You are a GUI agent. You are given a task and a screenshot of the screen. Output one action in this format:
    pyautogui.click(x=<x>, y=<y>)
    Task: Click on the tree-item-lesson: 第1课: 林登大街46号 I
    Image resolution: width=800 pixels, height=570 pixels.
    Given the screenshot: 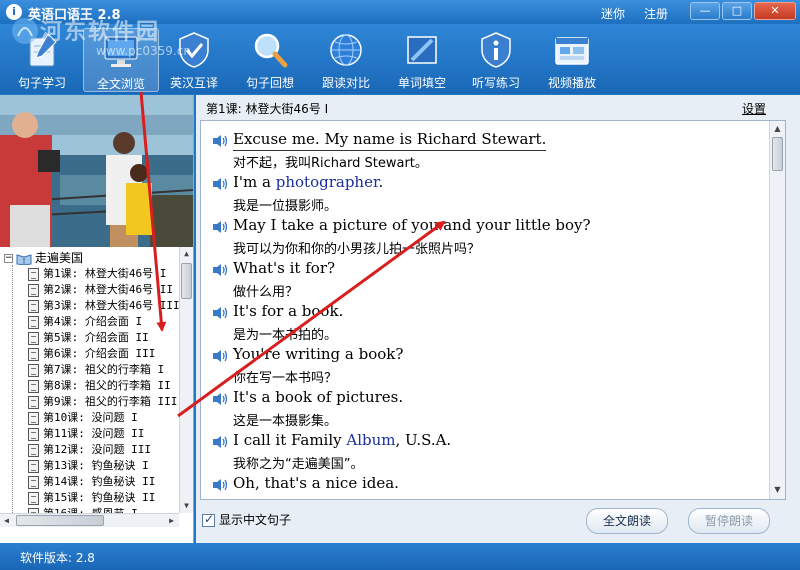 What is the action you would take?
    pyautogui.click(x=97, y=274)
    